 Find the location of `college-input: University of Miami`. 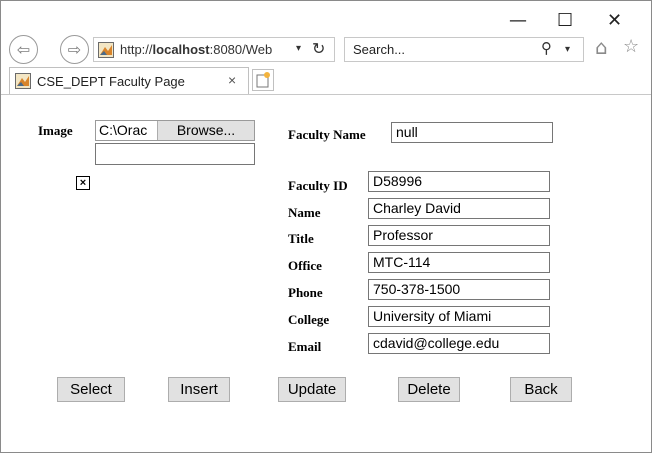

college-input: University of Miami is located at coordinates (459, 316).